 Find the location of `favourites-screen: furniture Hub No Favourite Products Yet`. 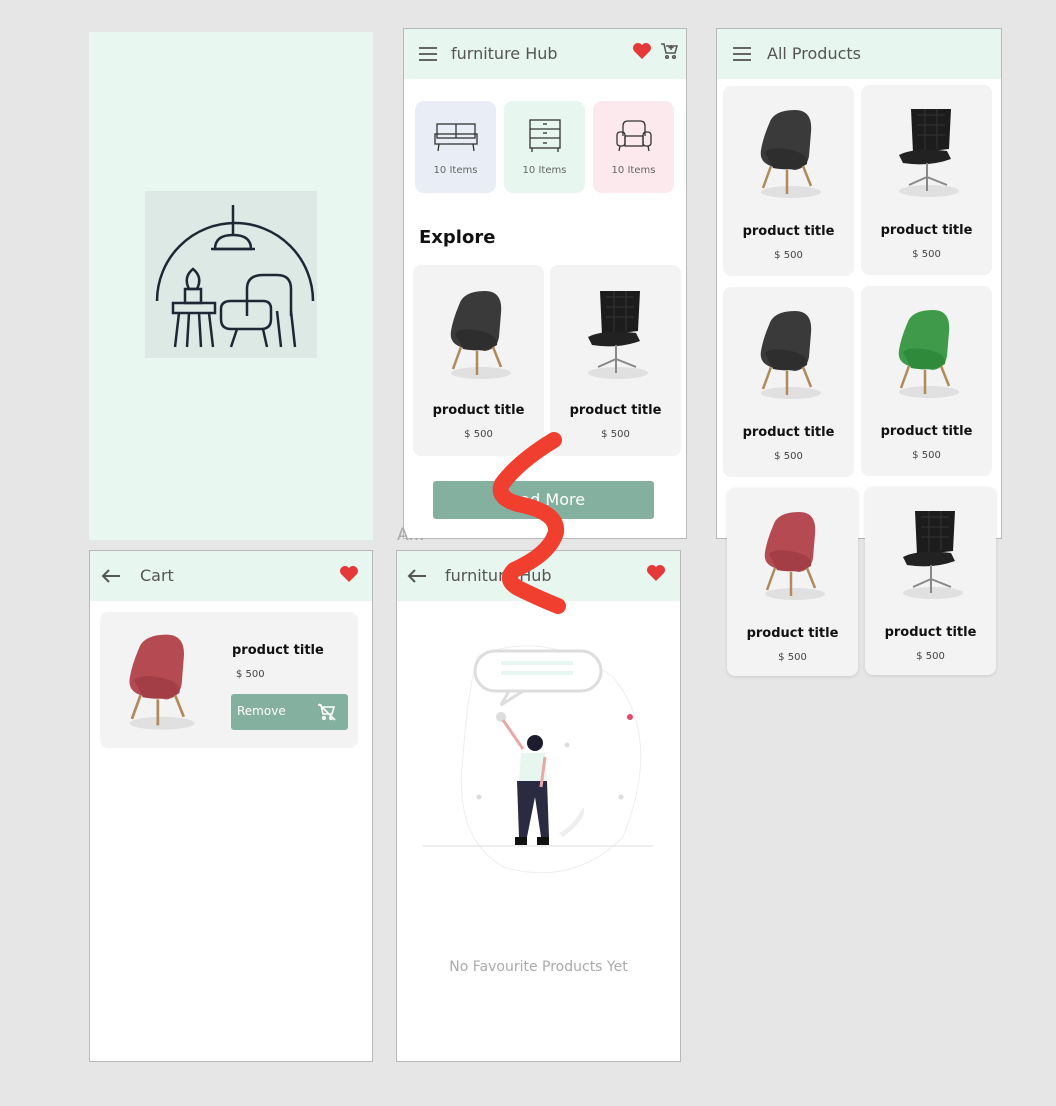

favourites-screen: furniture Hub No Favourite Products Yet is located at coordinates (538, 806).